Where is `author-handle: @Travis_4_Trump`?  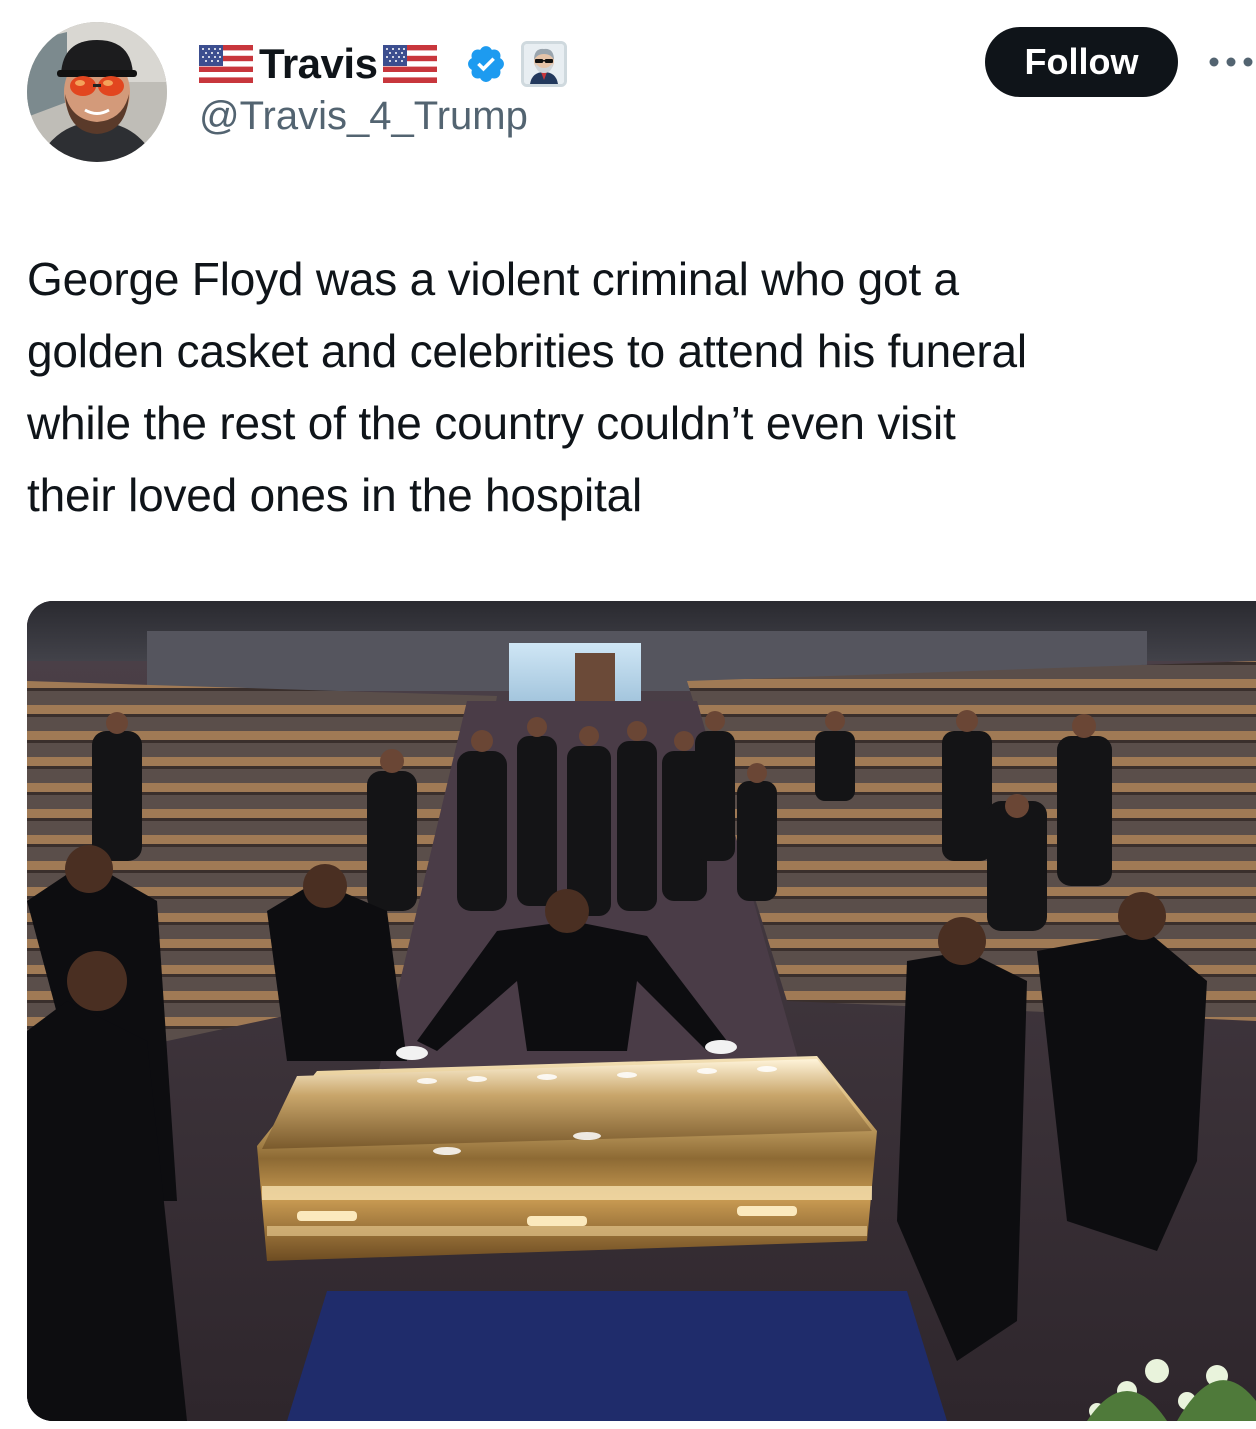
author-handle: @Travis_4_Trump is located at coordinates (363, 116).